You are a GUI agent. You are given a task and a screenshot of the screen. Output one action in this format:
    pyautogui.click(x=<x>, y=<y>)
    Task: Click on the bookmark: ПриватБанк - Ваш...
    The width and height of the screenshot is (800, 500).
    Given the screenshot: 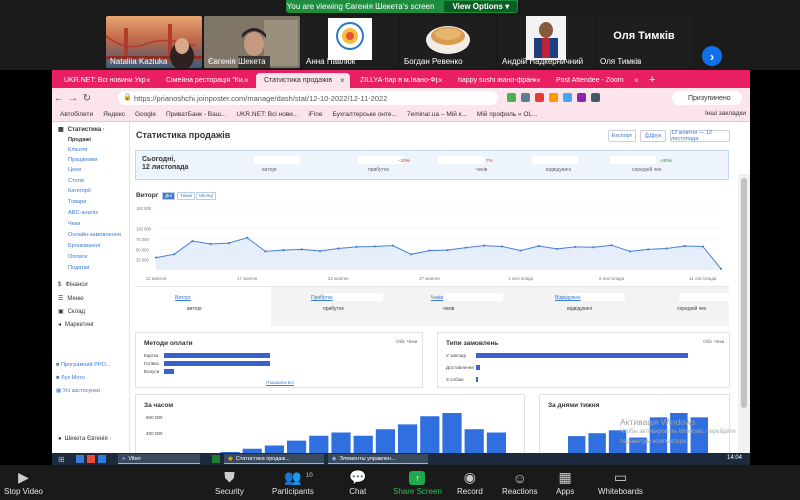 What is the action you would take?
    pyautogui.click(x=196, y=114)
    